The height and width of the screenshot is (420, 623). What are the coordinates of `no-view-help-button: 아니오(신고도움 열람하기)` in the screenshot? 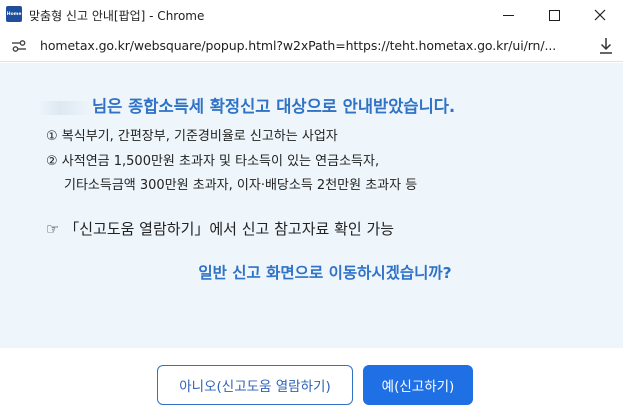 It's located at (255, 385).